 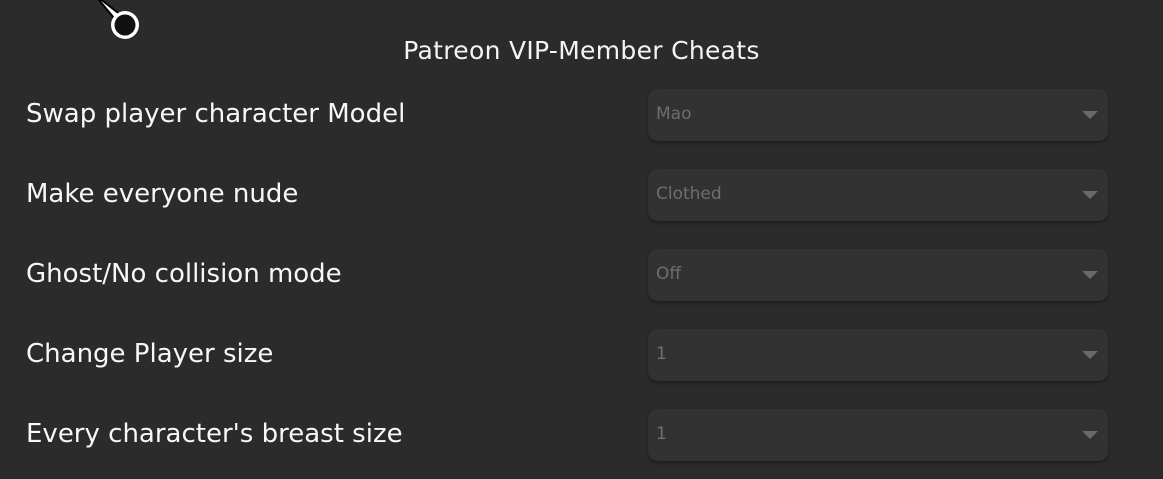 I want to click on option-row-player-size: Change Player size 1, so click(x=581, y=355).